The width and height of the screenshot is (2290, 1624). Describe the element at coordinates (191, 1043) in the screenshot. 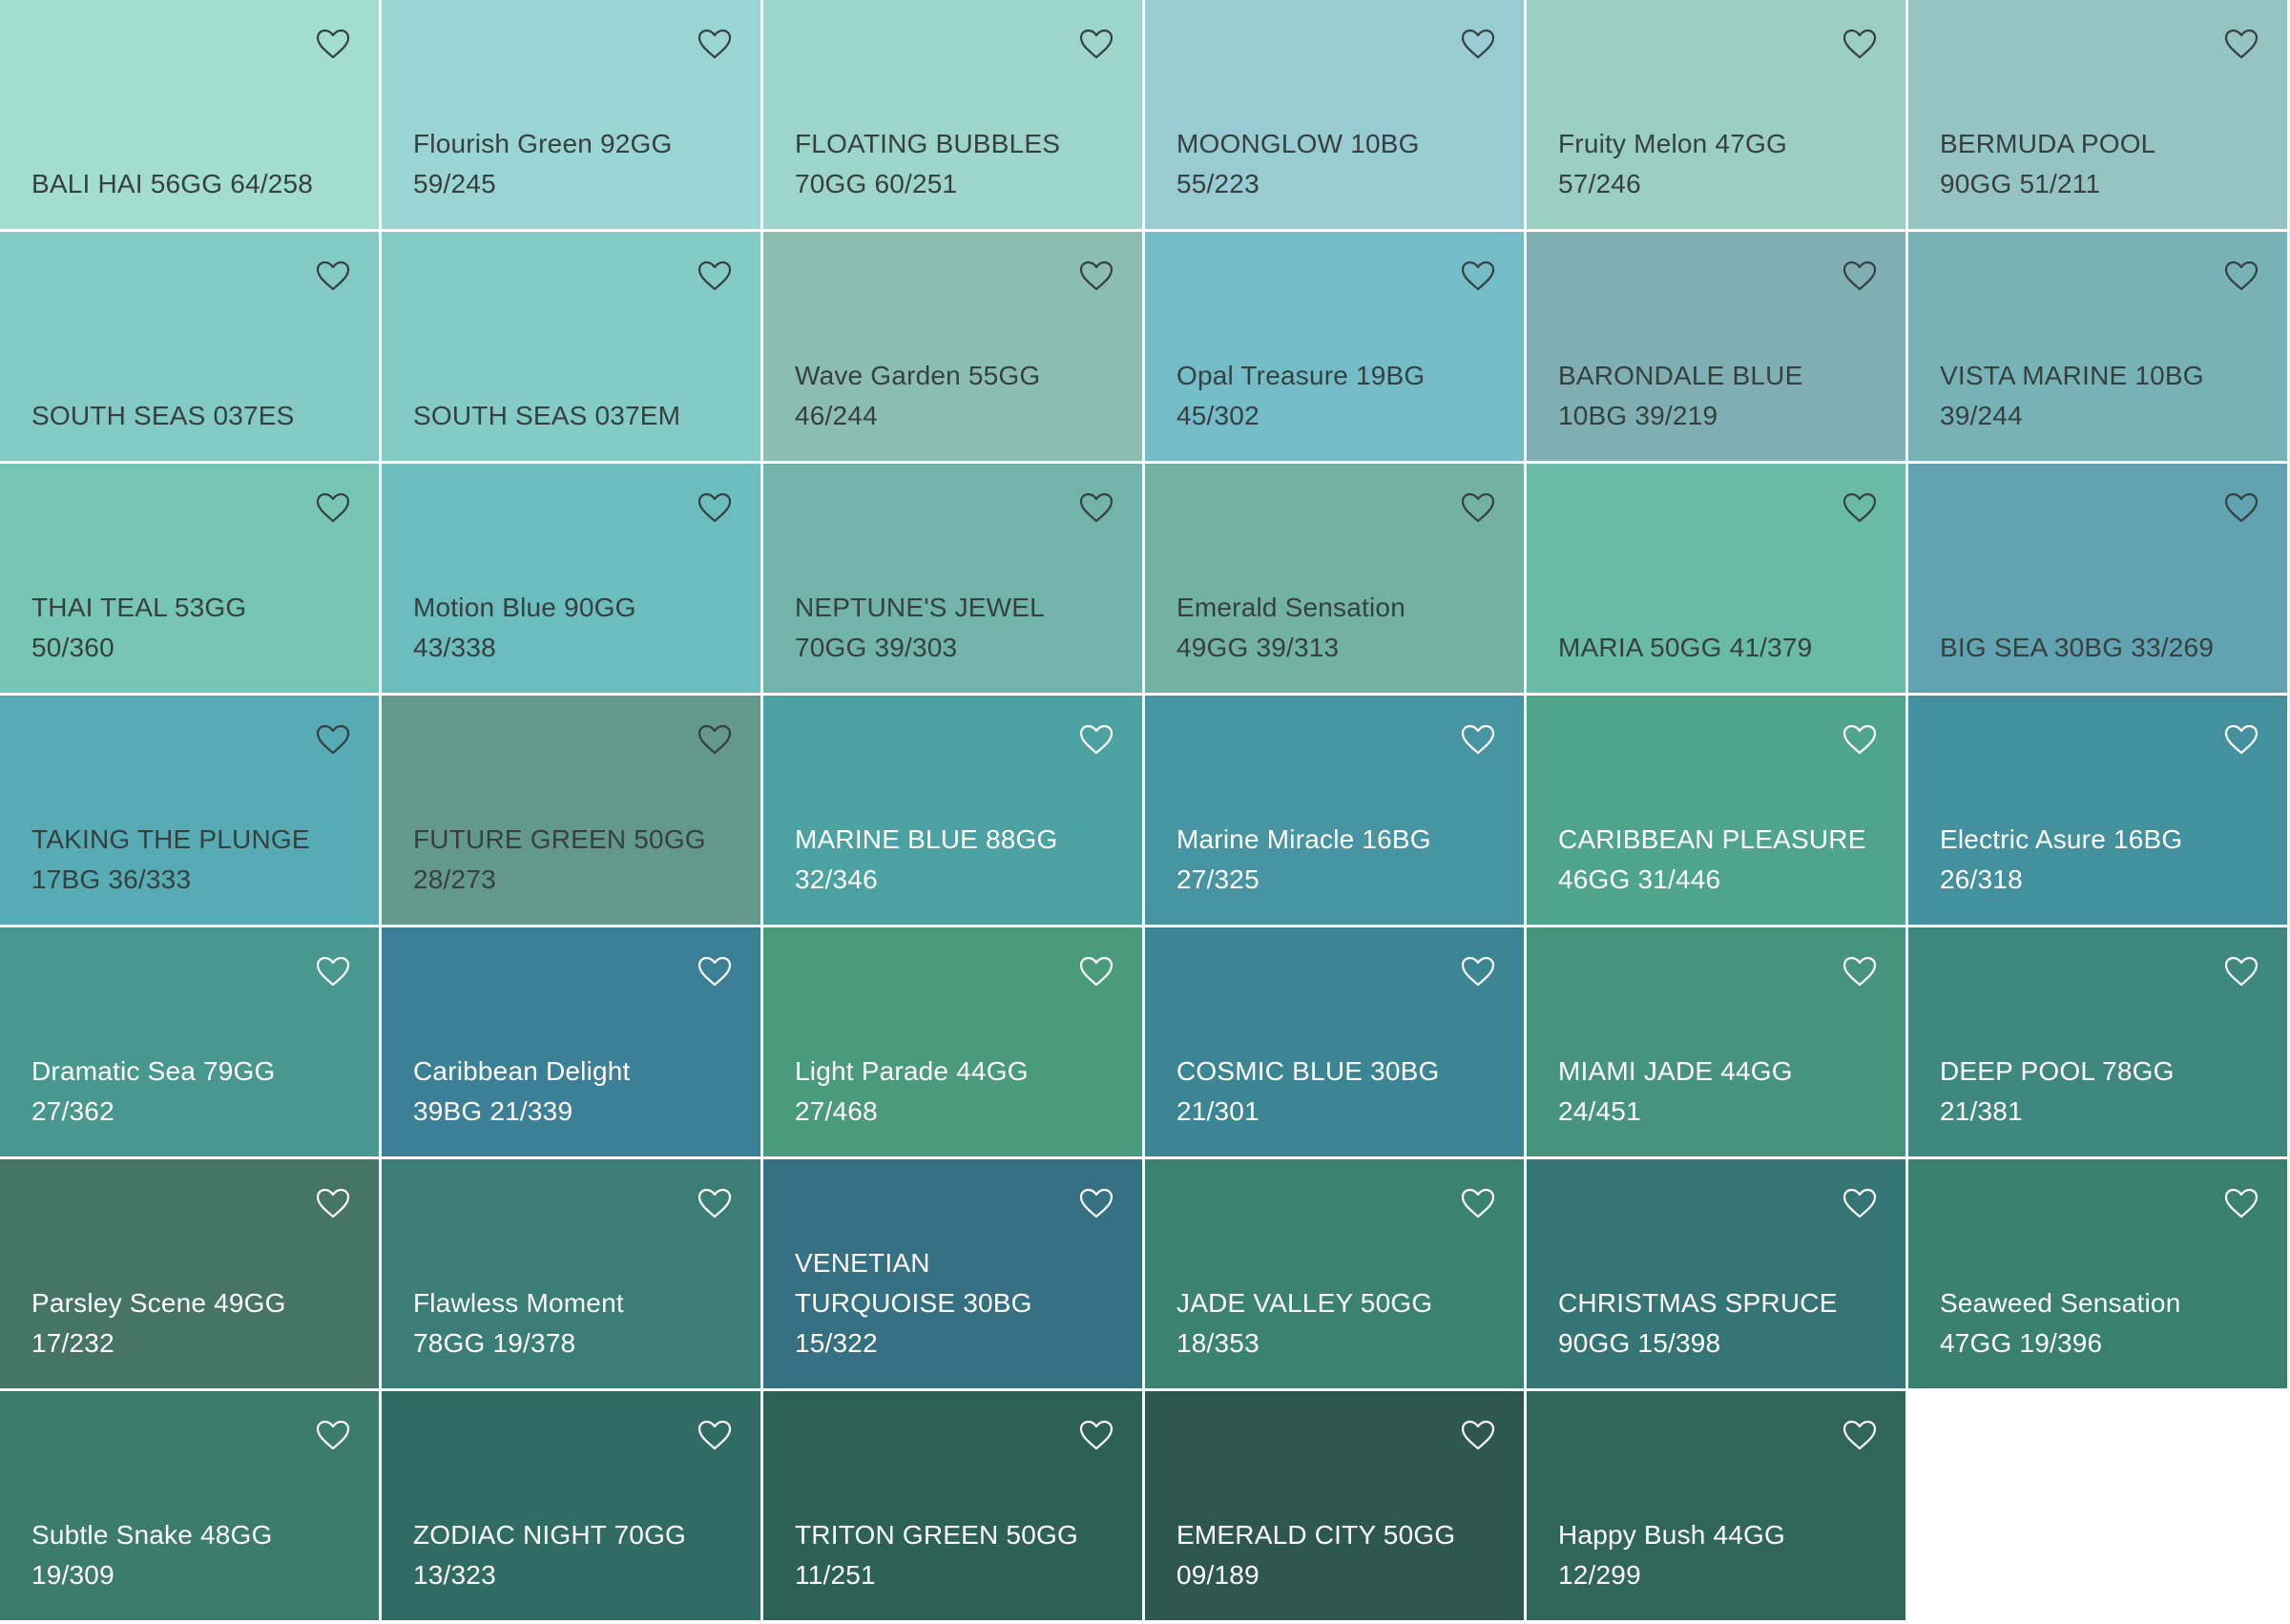

I see `color-swatch: Dramatic Sea 79GG 27/362` at that location.